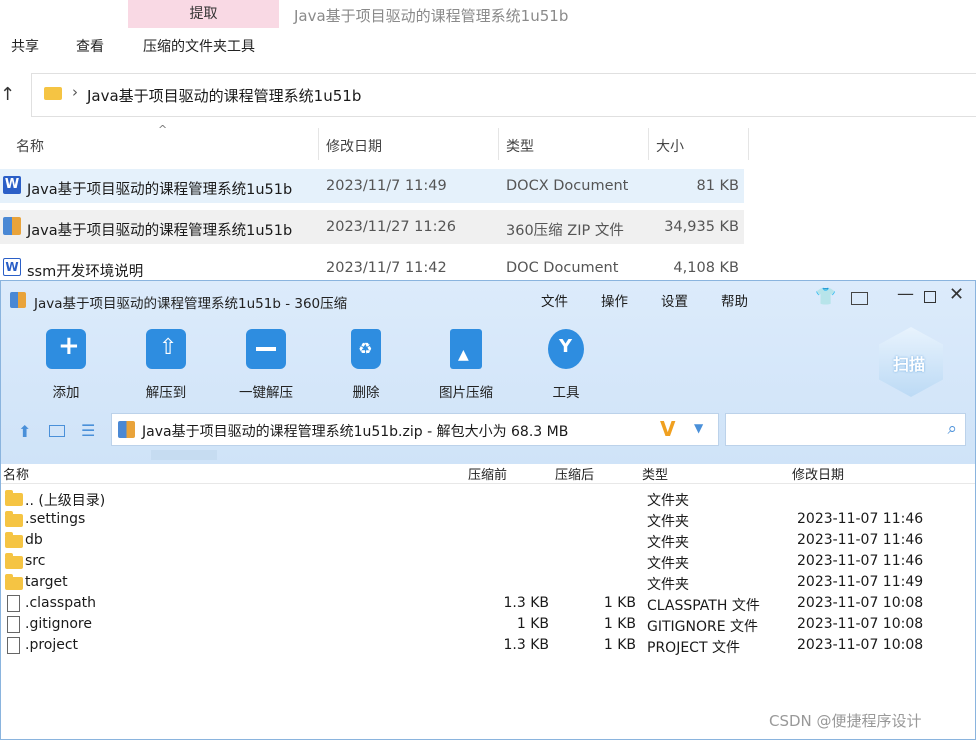 The image size is (976, 740). Describe the element at coordinates (930, 297) in the screenshot. I see `maximize-icon` at that location.